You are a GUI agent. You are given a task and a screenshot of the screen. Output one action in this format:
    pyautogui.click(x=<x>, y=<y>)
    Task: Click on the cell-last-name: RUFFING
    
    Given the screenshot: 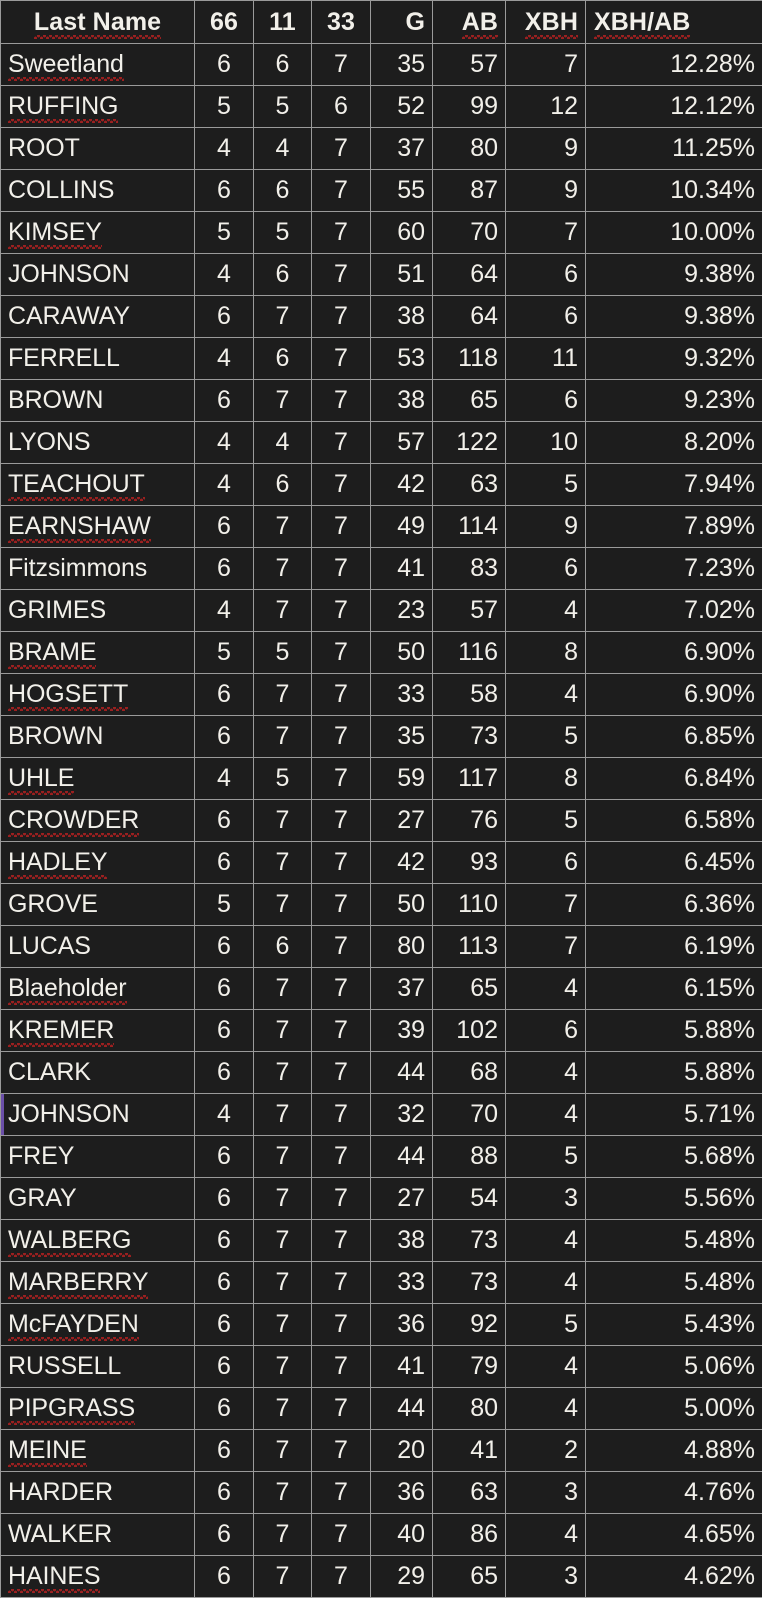 What is the action you would take?
    pyautogui.click(x=98, y=107)
    